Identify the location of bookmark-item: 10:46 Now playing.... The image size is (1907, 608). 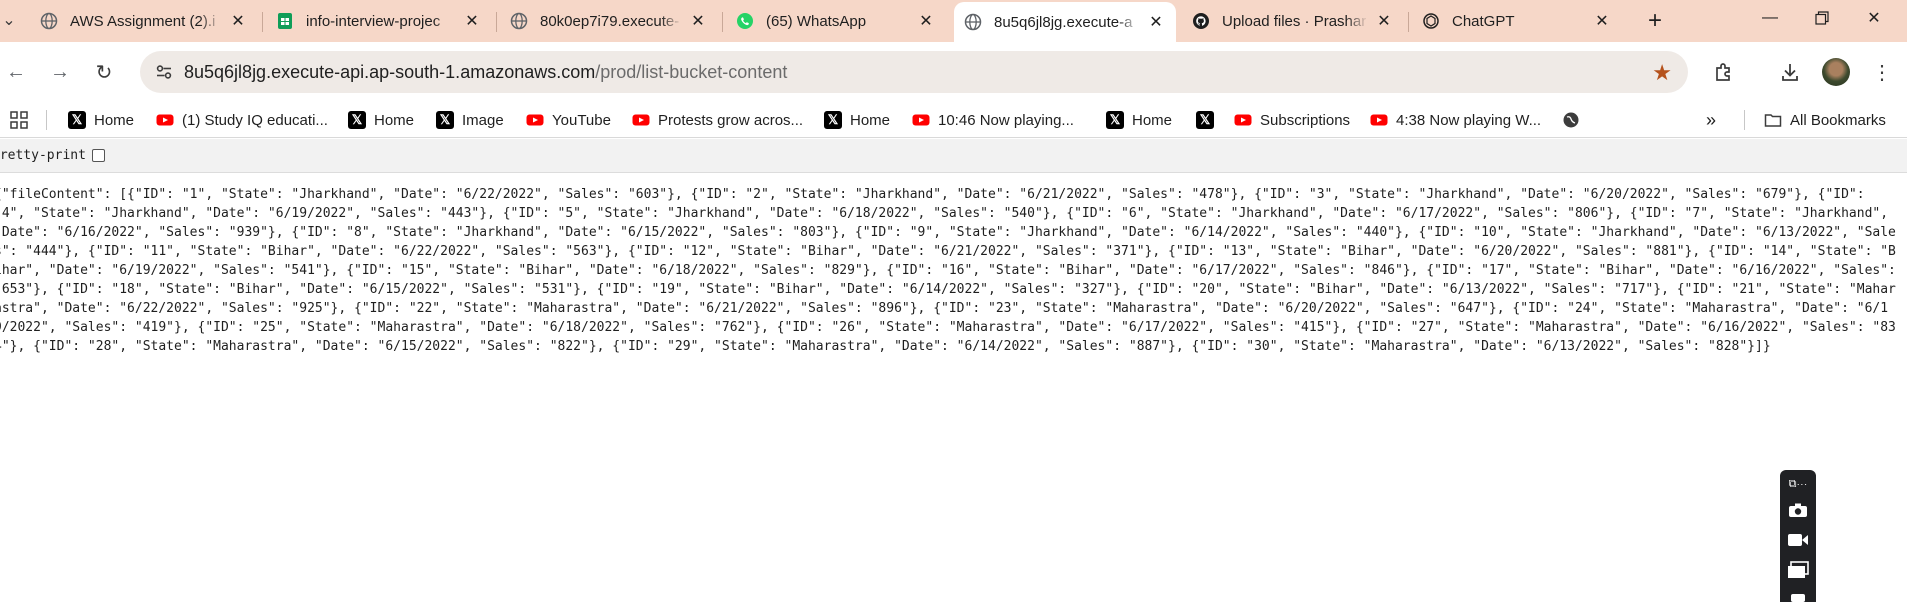
(993, 120).